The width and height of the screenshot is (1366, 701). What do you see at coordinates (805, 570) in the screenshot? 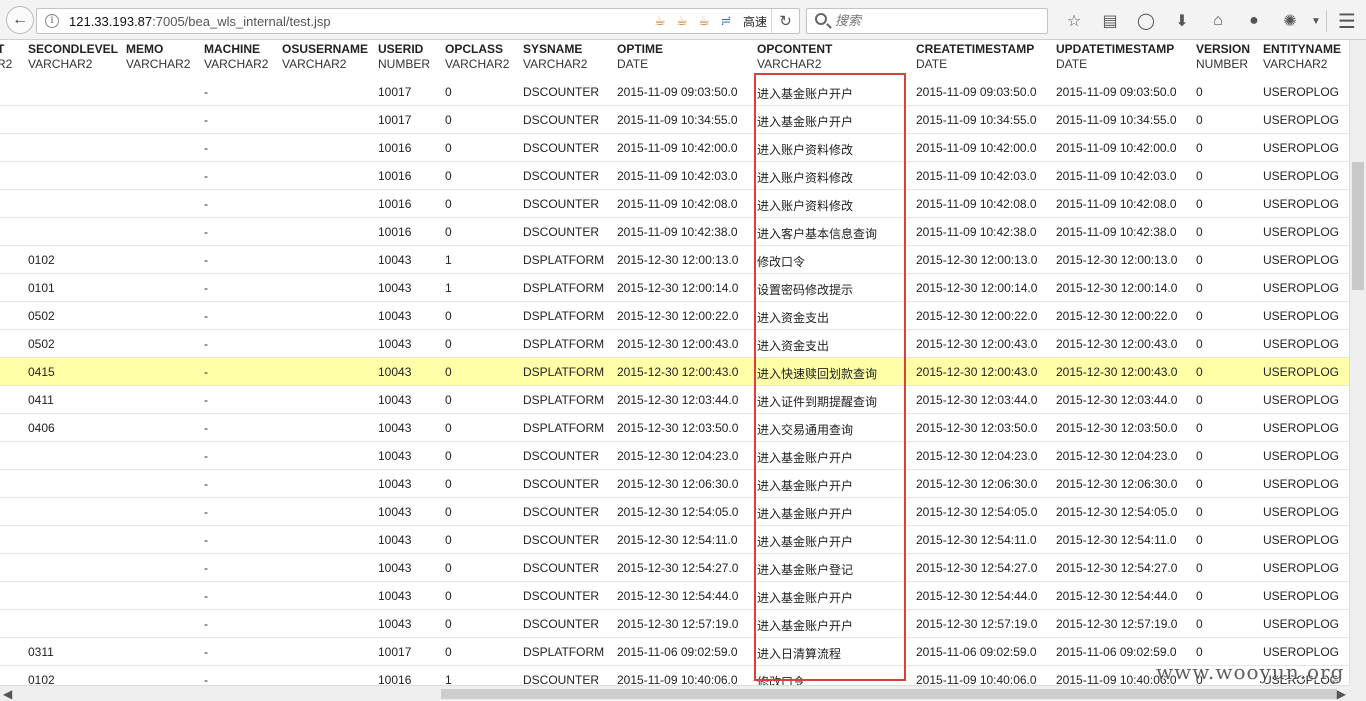
I see `table-cell: 进入基金账户登记` at bounding box center [805, 570].